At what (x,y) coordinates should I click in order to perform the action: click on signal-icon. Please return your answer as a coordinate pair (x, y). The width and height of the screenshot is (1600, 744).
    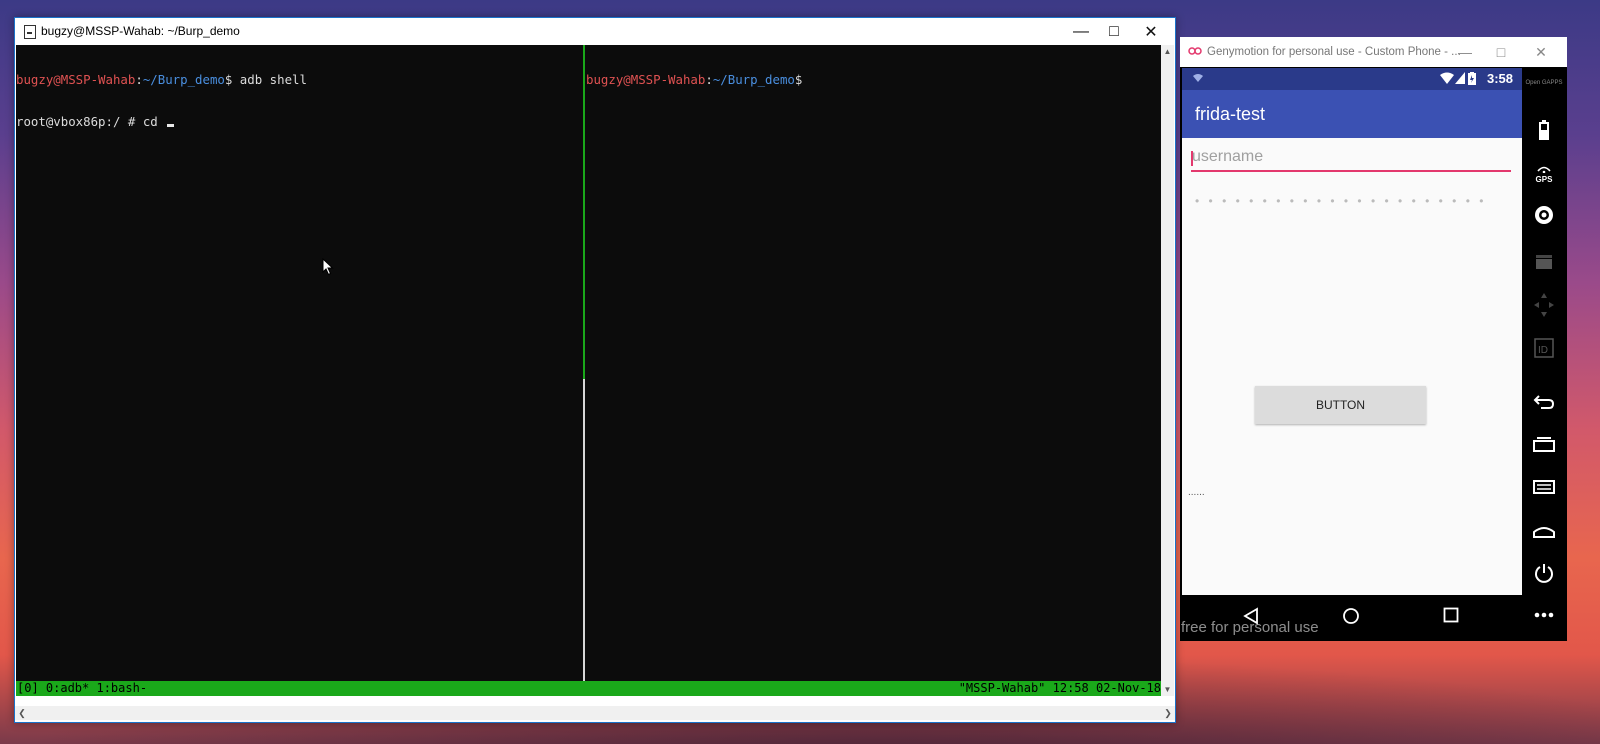
    Looking at the image, I should click on (1460, 78).